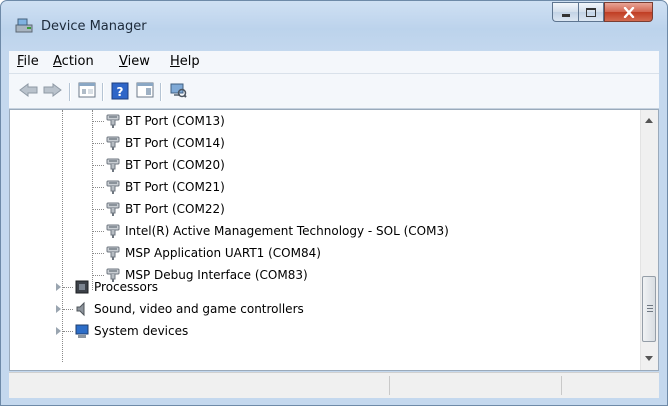  I want to click on device-manager-app-icon, so click(24, 25).